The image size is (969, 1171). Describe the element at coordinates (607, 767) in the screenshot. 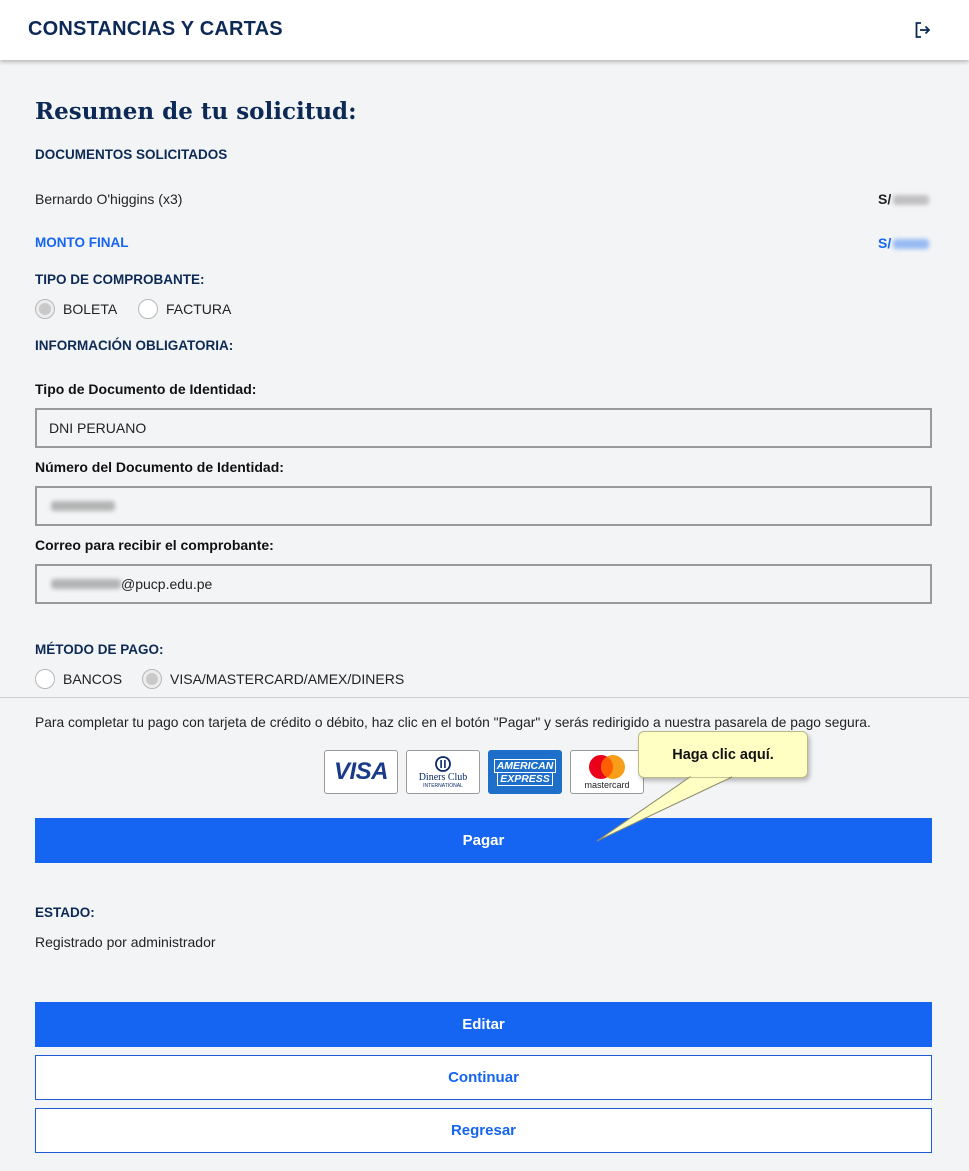

I see `mastercard-icon` at that location.